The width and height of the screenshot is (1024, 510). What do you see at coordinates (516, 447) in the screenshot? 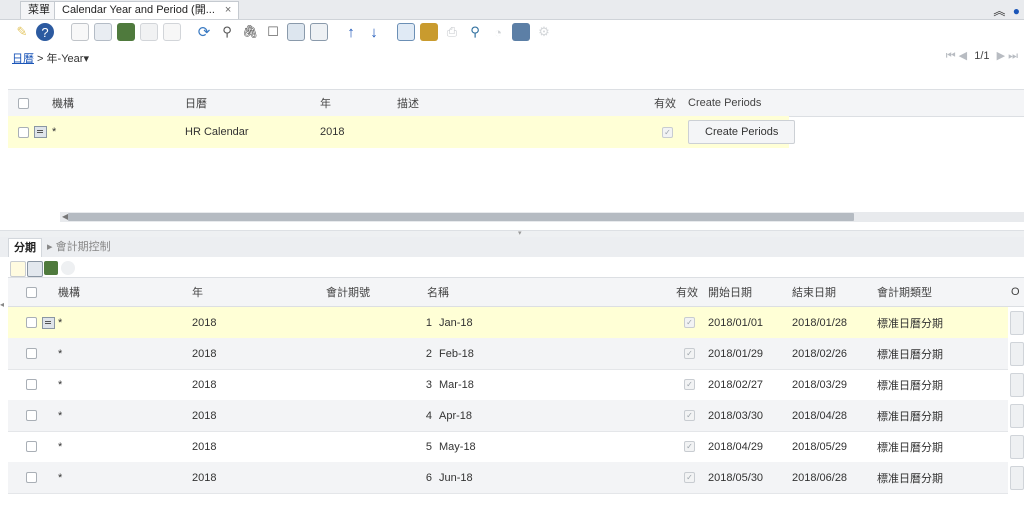
I see `table-row: * 2018 5 May-18 2018/04/29 2018/05/29 標准日曆分期 ✓` at bounding box center [516, 447].